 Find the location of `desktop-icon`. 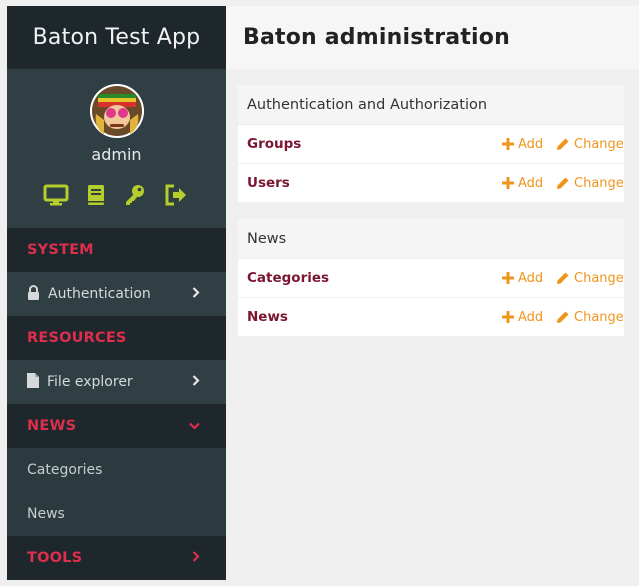

desktop-icon is located at coordinates (56, 195).